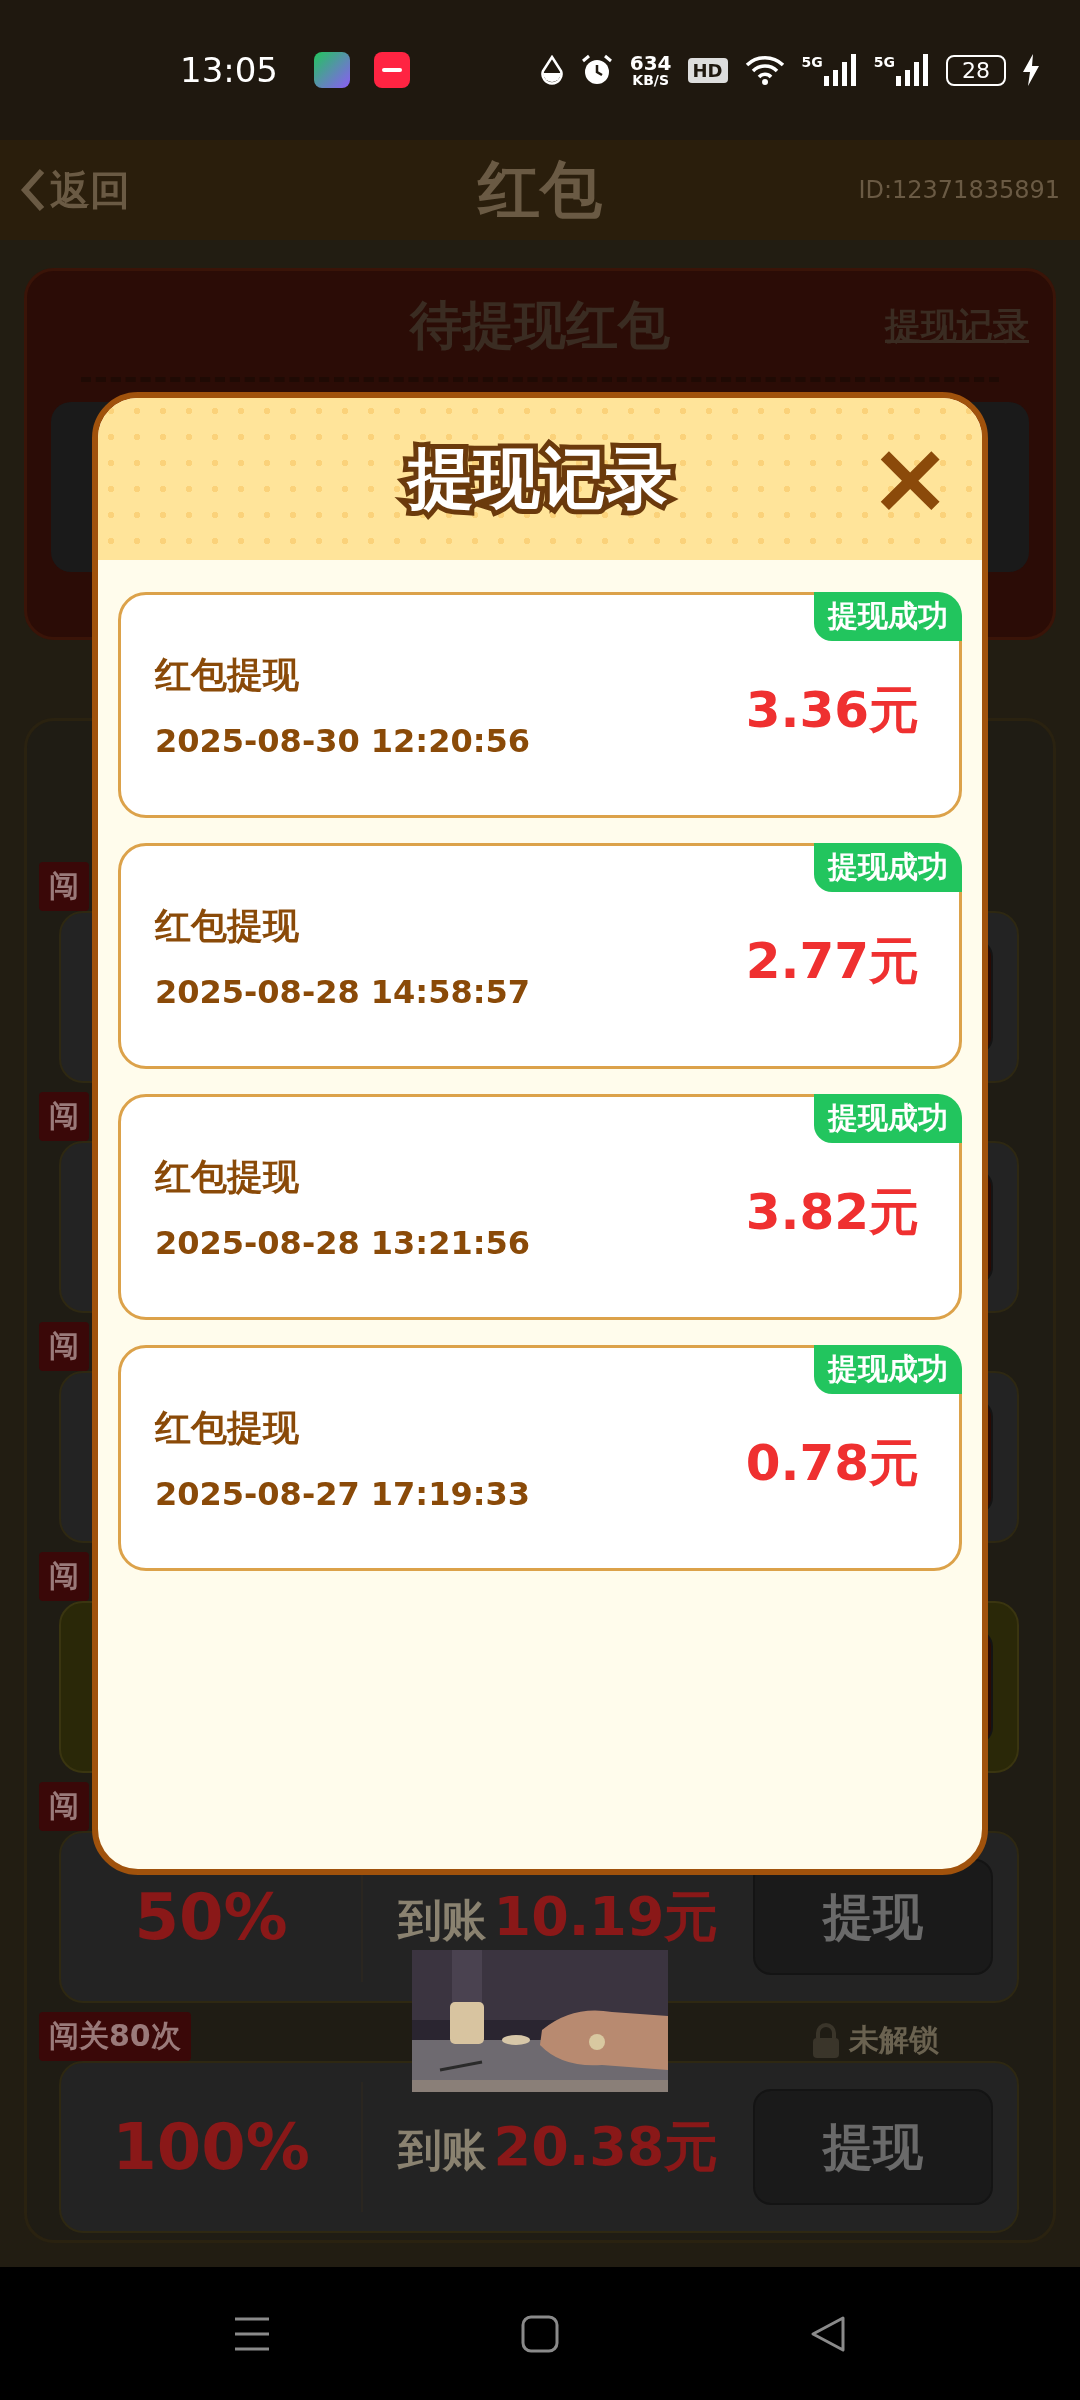 This screenshot has width=1080, height=2400. What do you see at coordinates (596, 70) in the screenshot?
I see `alarm-icon` at bounding box center [596, 70].